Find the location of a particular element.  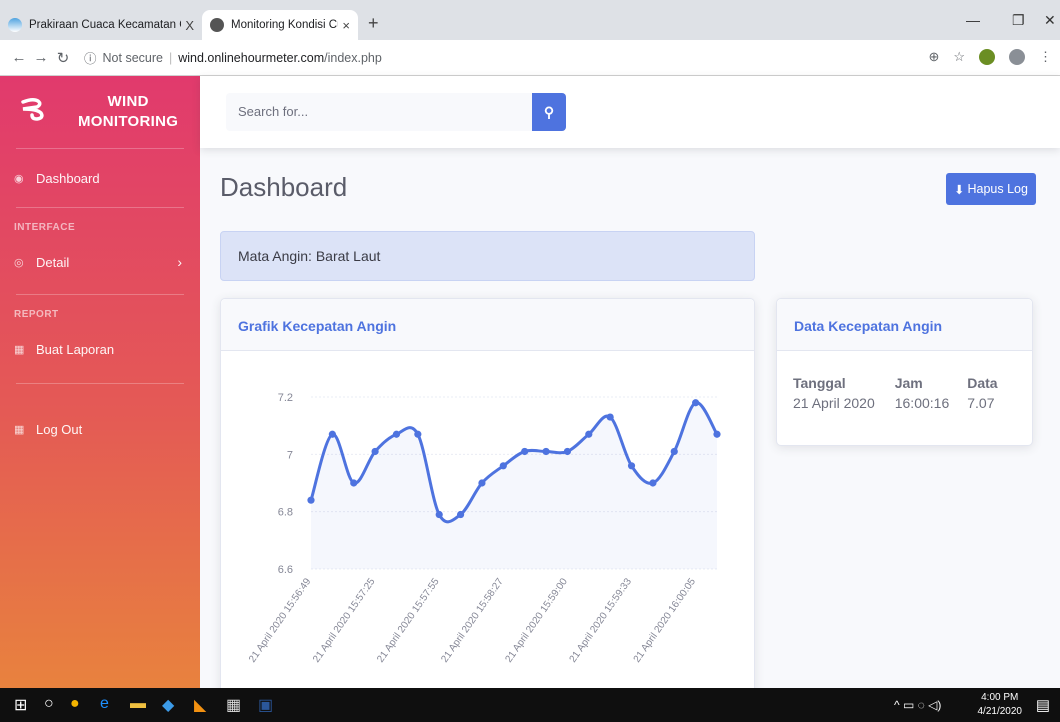

tab-title: Monitoring Kondisi Cuaca is located at coordinates (284, 25).